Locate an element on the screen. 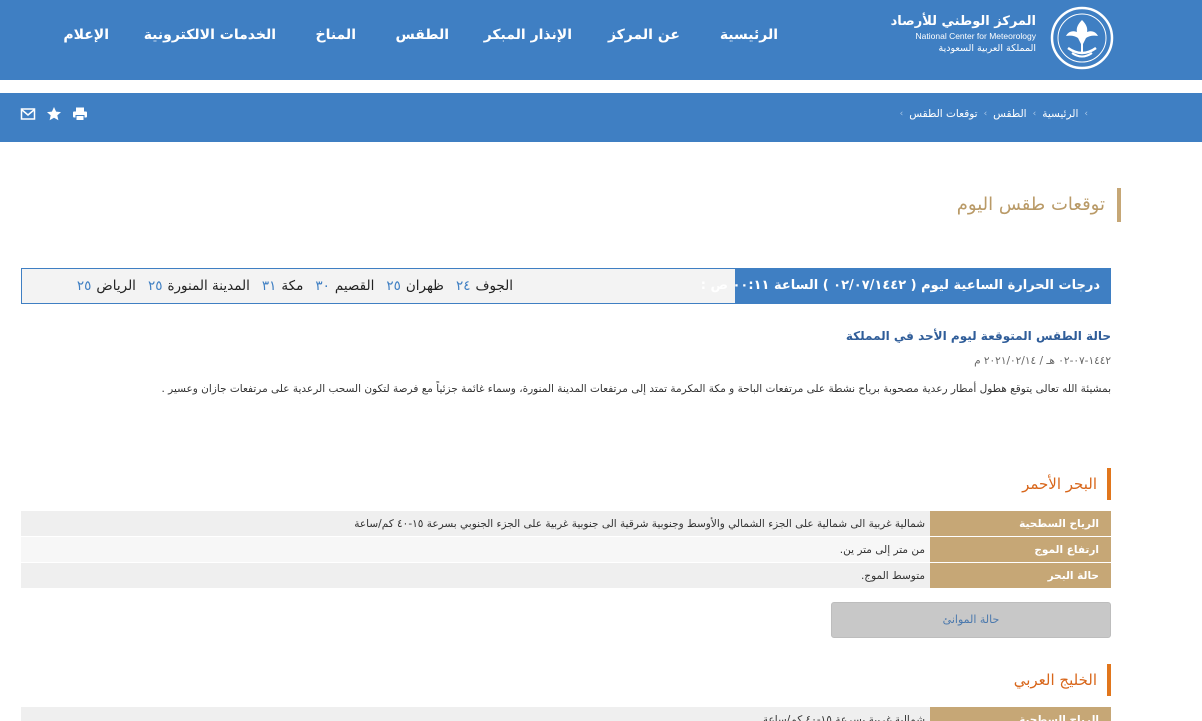 The width and height of the screenshot is (1202, 721). info-value: شمالية غربية بسرعة ١٥-٤٠ كم/ساعة is located at coordinates (475, 714).